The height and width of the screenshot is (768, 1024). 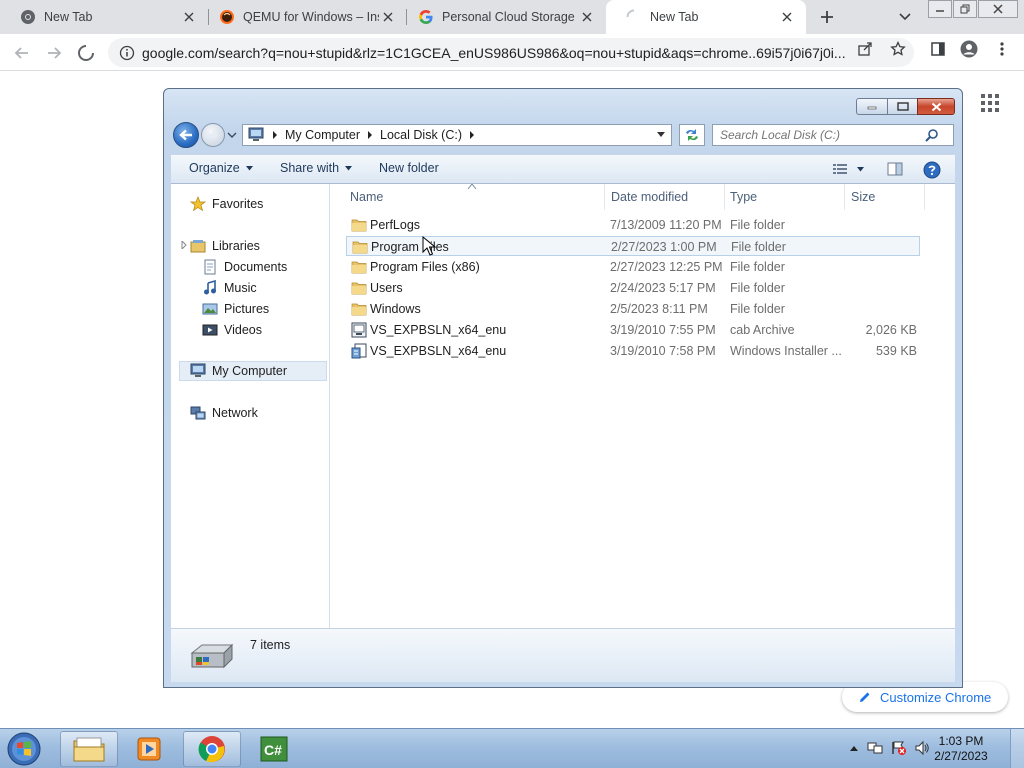 I want to click on bookmark-star-button, so click(x=898, y=49).